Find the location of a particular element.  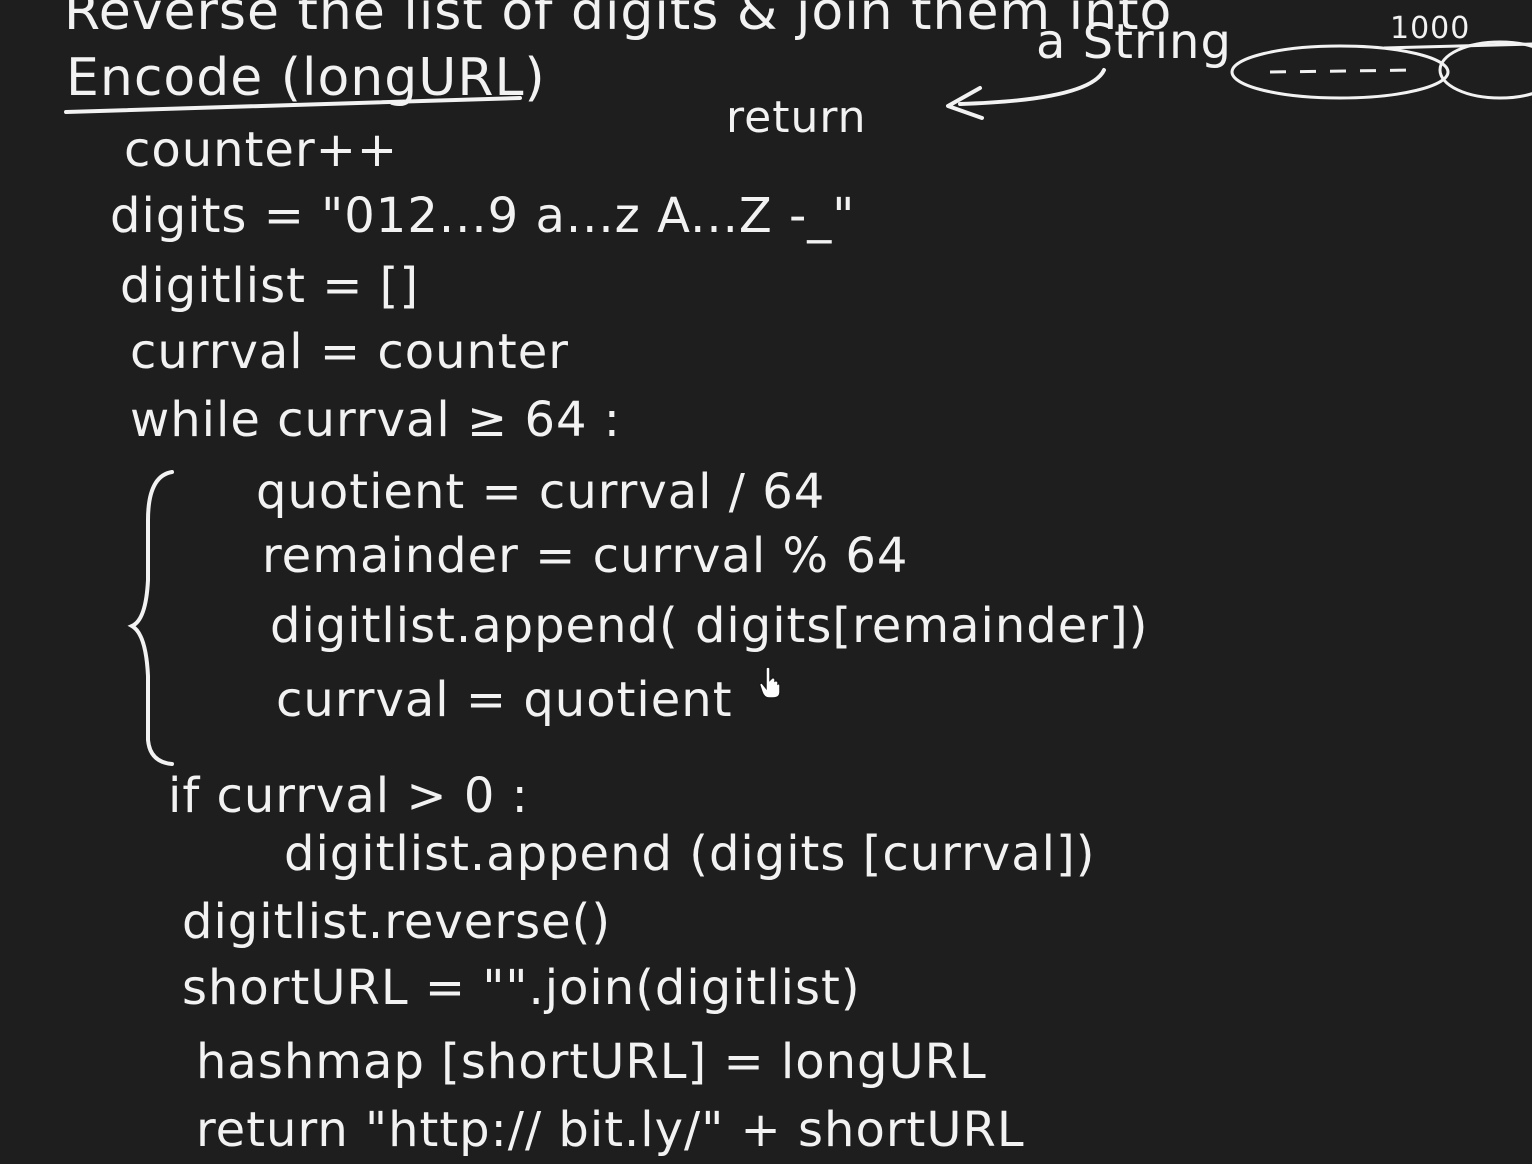

underline-stroke is located at coordinates (1457, 46).